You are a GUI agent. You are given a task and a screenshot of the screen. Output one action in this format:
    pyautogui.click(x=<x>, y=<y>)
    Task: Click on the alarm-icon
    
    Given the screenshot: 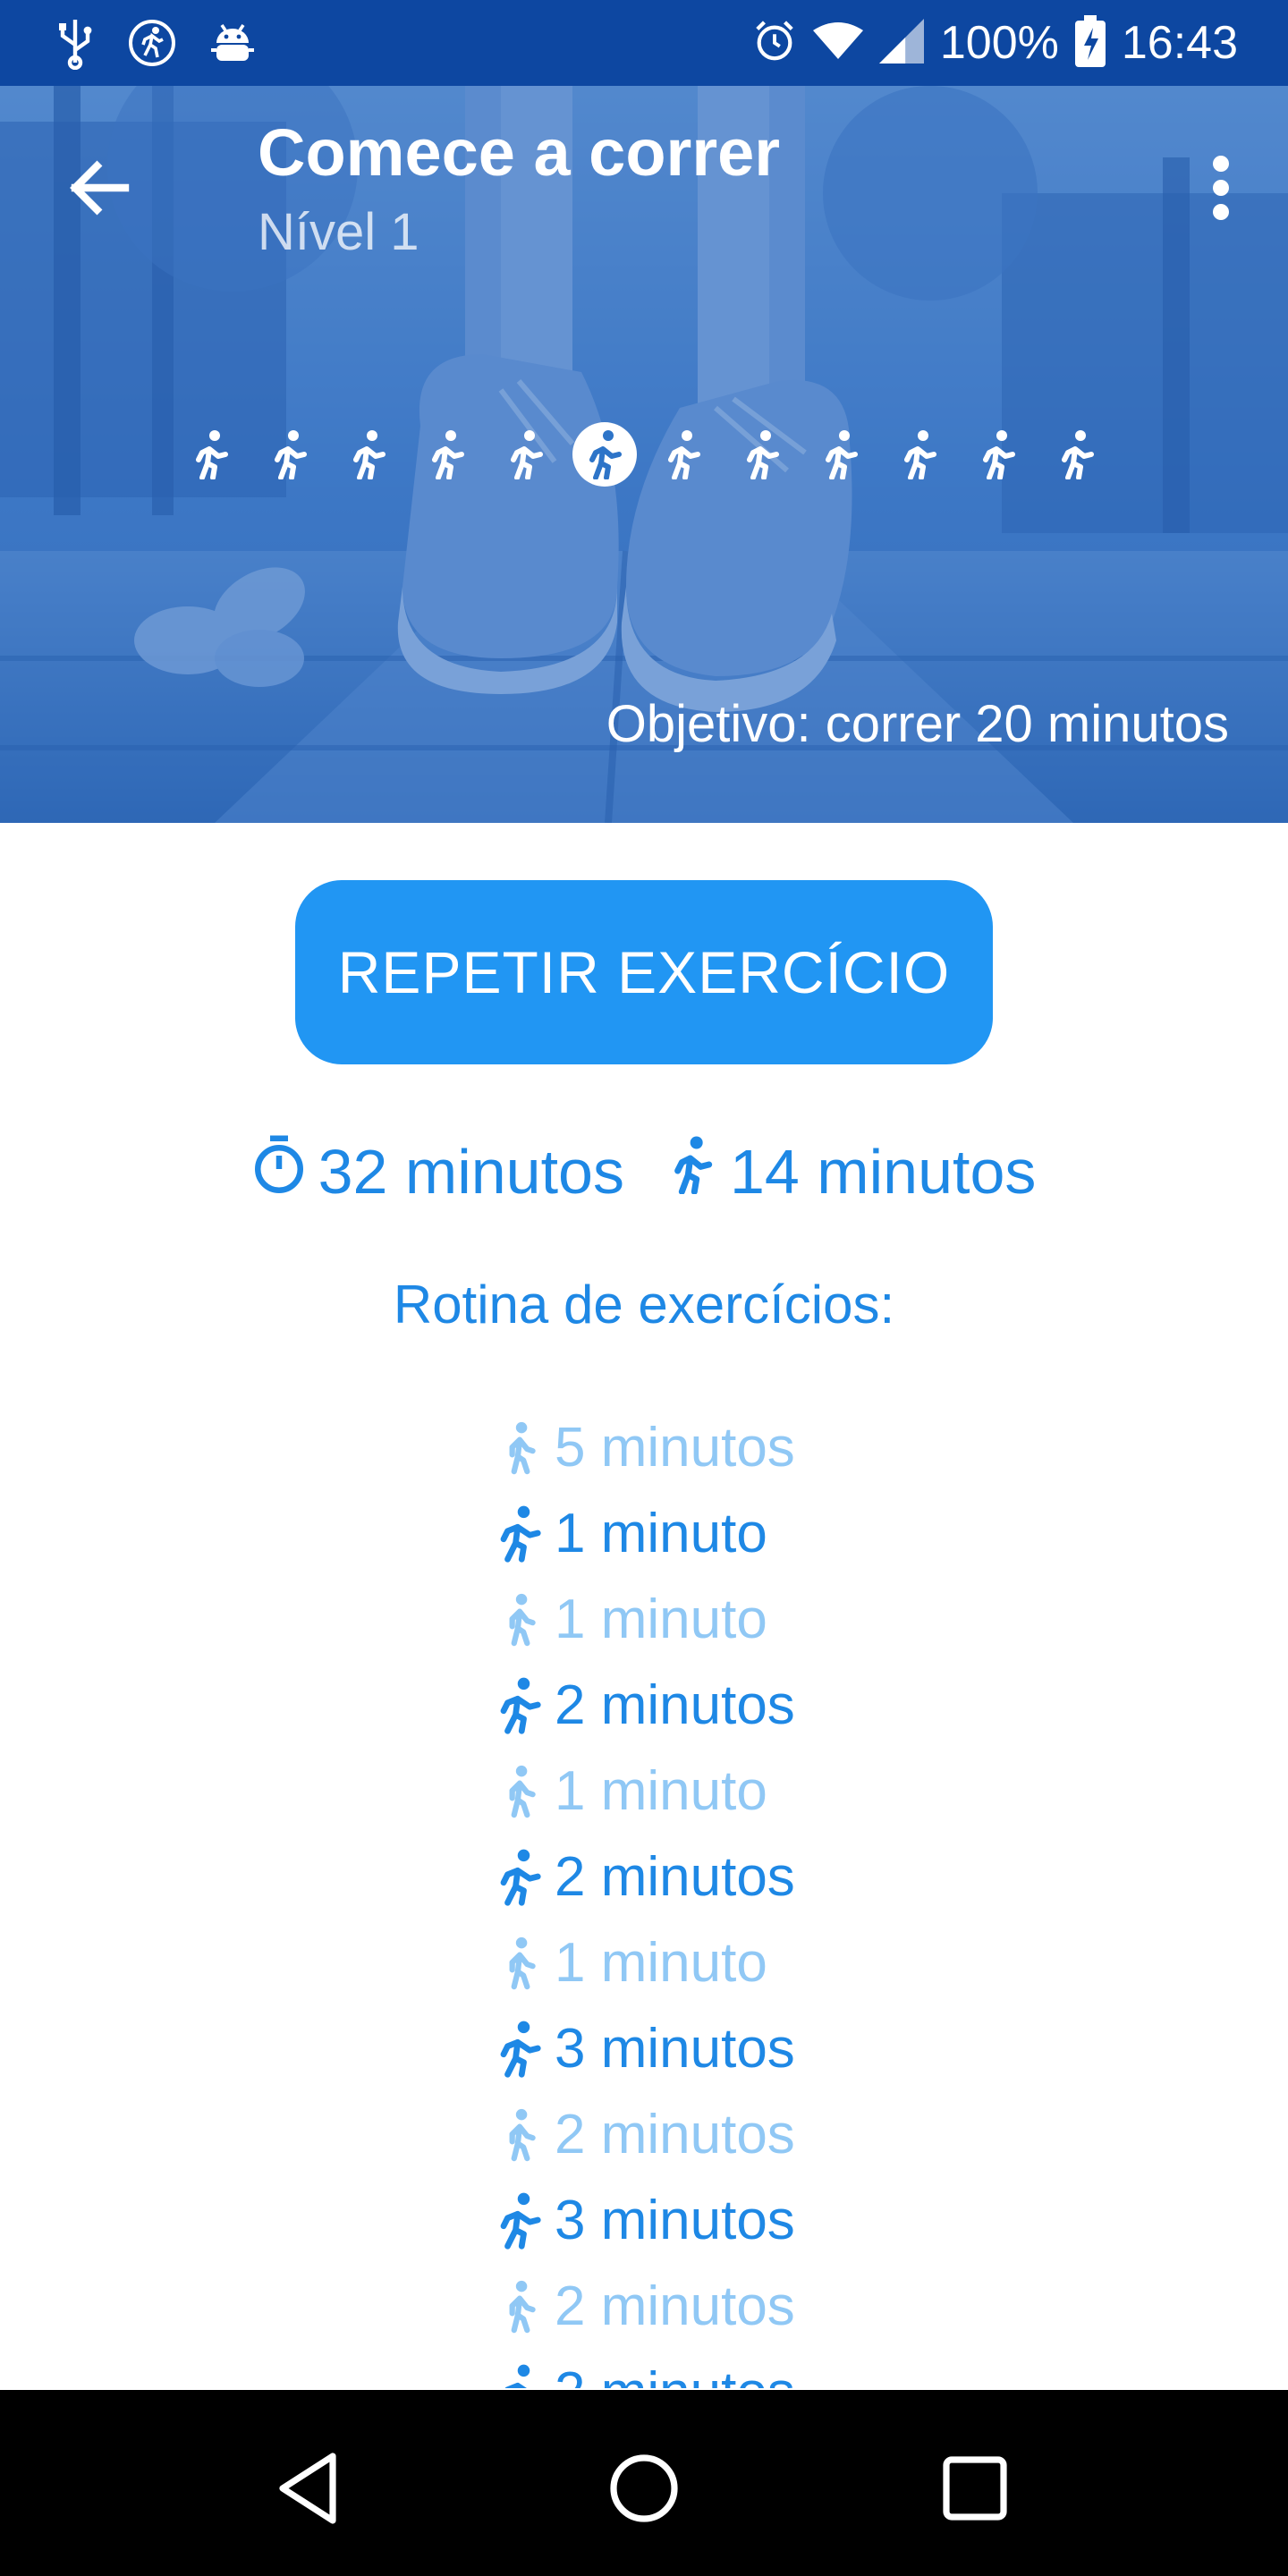 What is the action you would take?
    pyautogui.click(x=774, y=43)
    